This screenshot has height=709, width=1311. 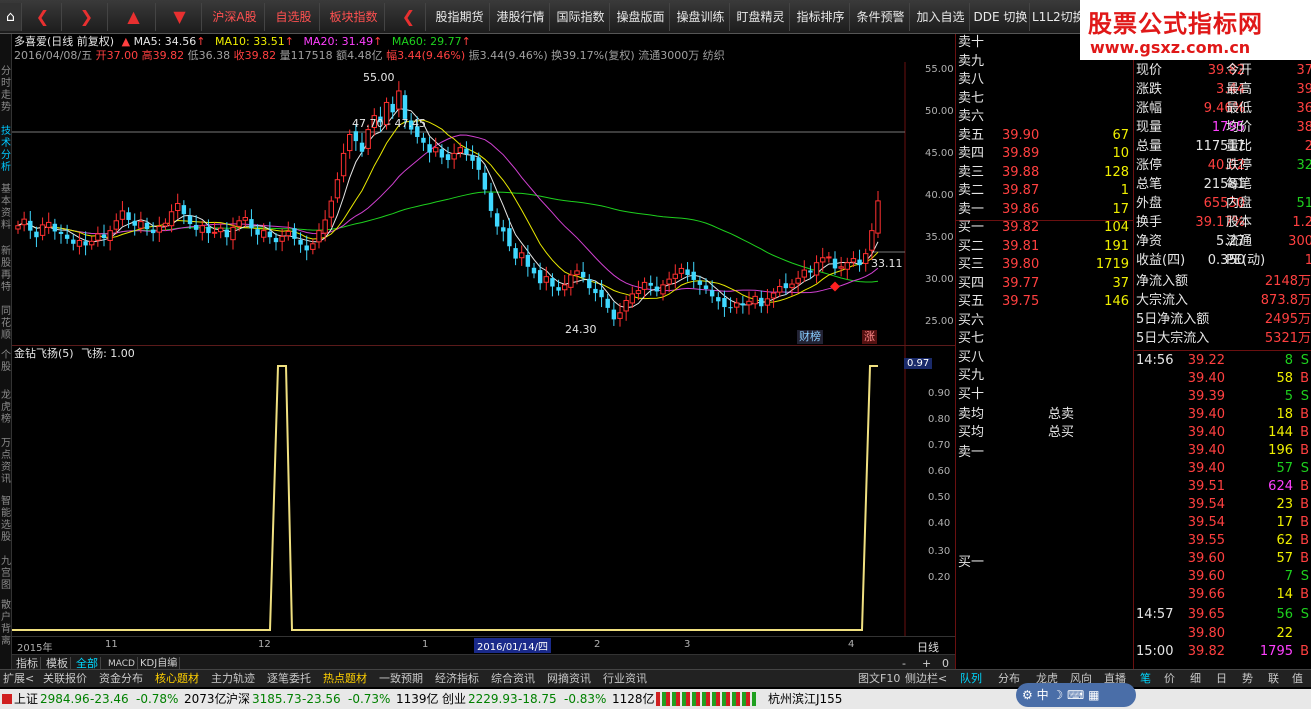 I want to click on buy-level-row: 买八, so click(x=1045, y=358).